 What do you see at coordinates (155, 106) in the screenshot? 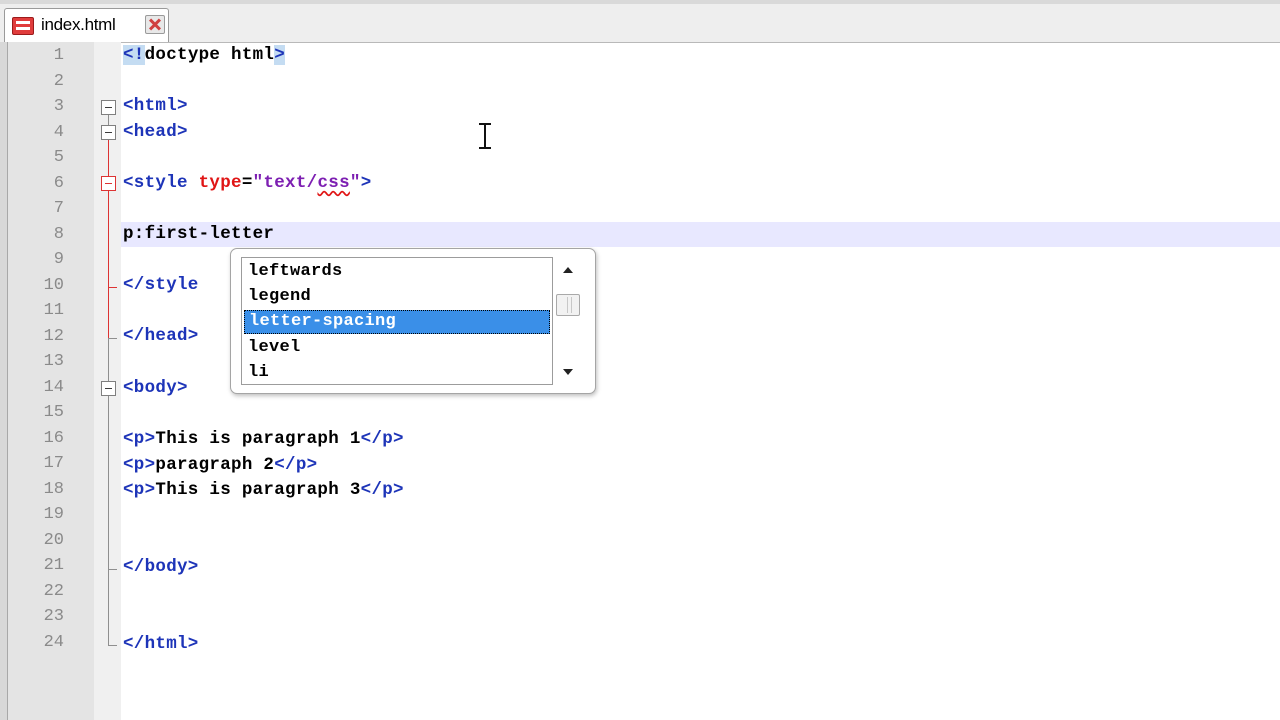
I see `code-line-3: <html>` at bounding box center [155, 106].